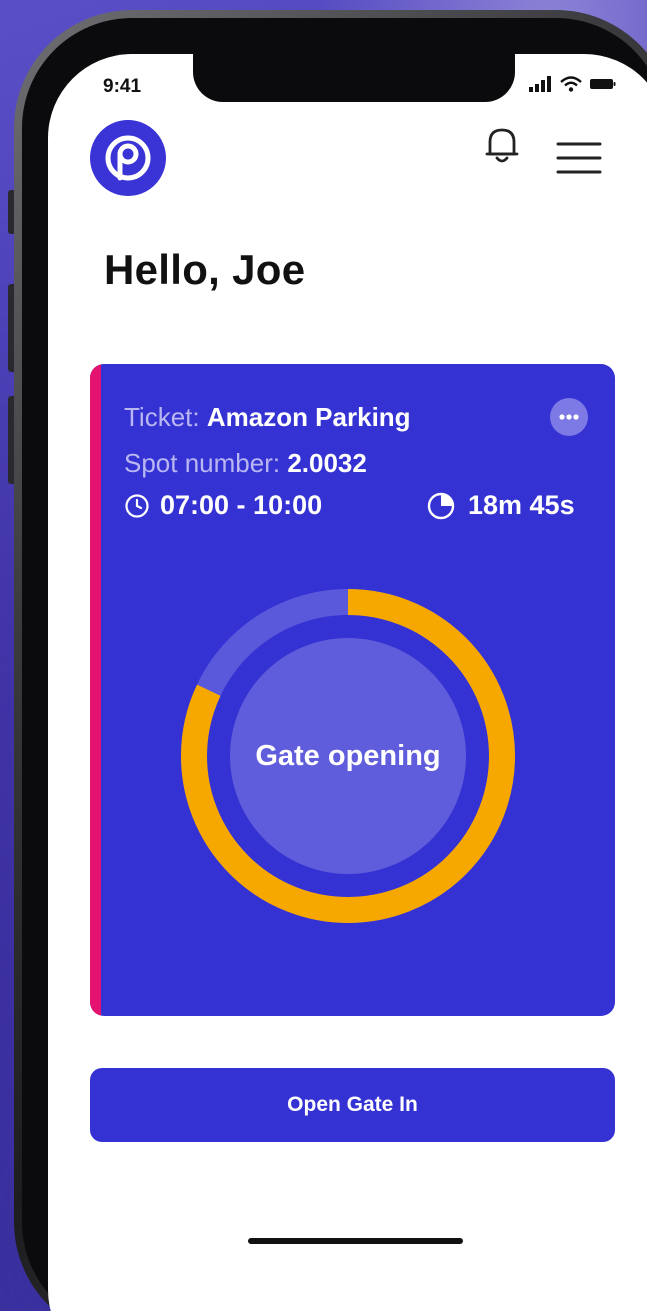 Image resolution: width=647 pixels, height=1311 pixels. I want to click on time-remaining-row: 18m 45s, so click(500, 505).